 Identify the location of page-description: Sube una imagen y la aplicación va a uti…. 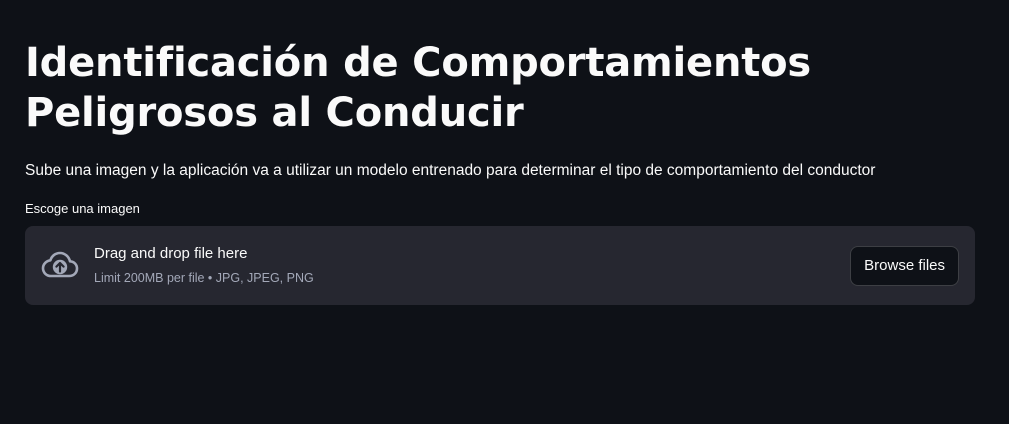
(450, 170).